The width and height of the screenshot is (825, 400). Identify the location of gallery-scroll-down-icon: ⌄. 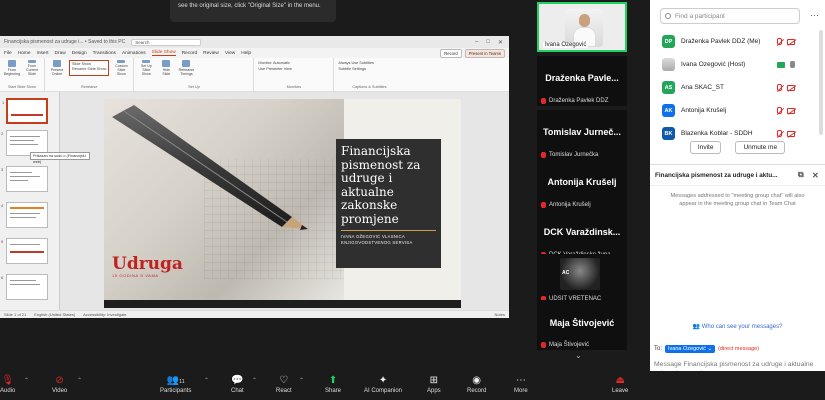
(578, 355).